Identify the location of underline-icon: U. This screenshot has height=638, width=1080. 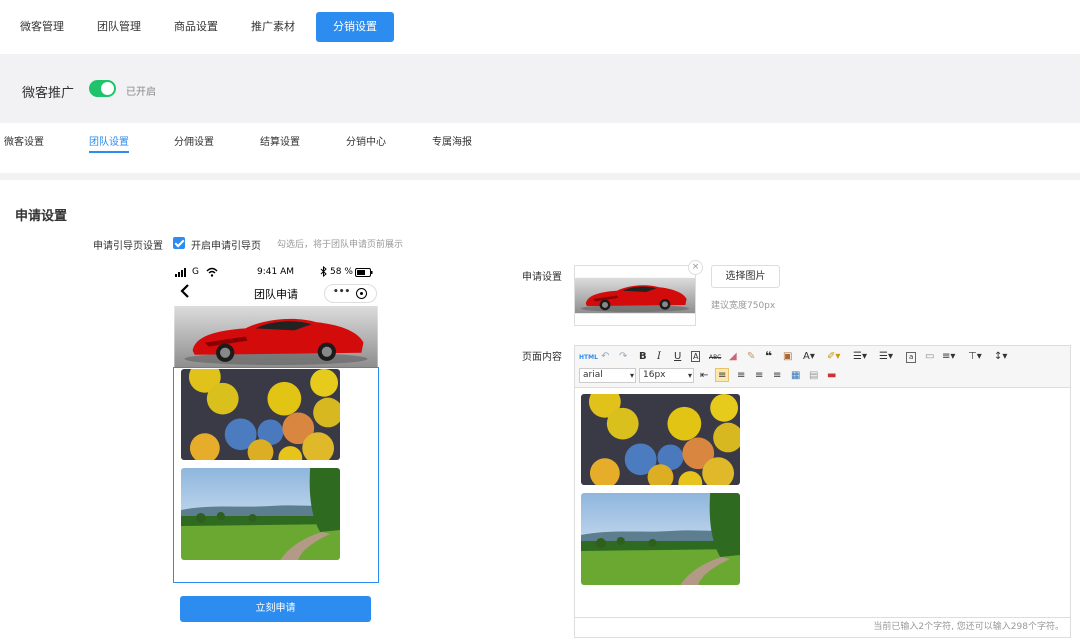
(677, 357).